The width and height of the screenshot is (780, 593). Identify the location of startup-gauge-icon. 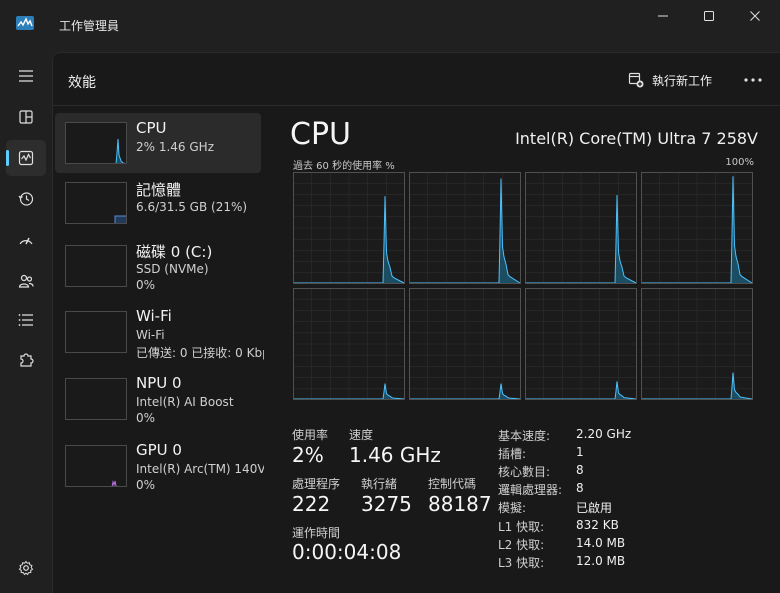
(26, 241).